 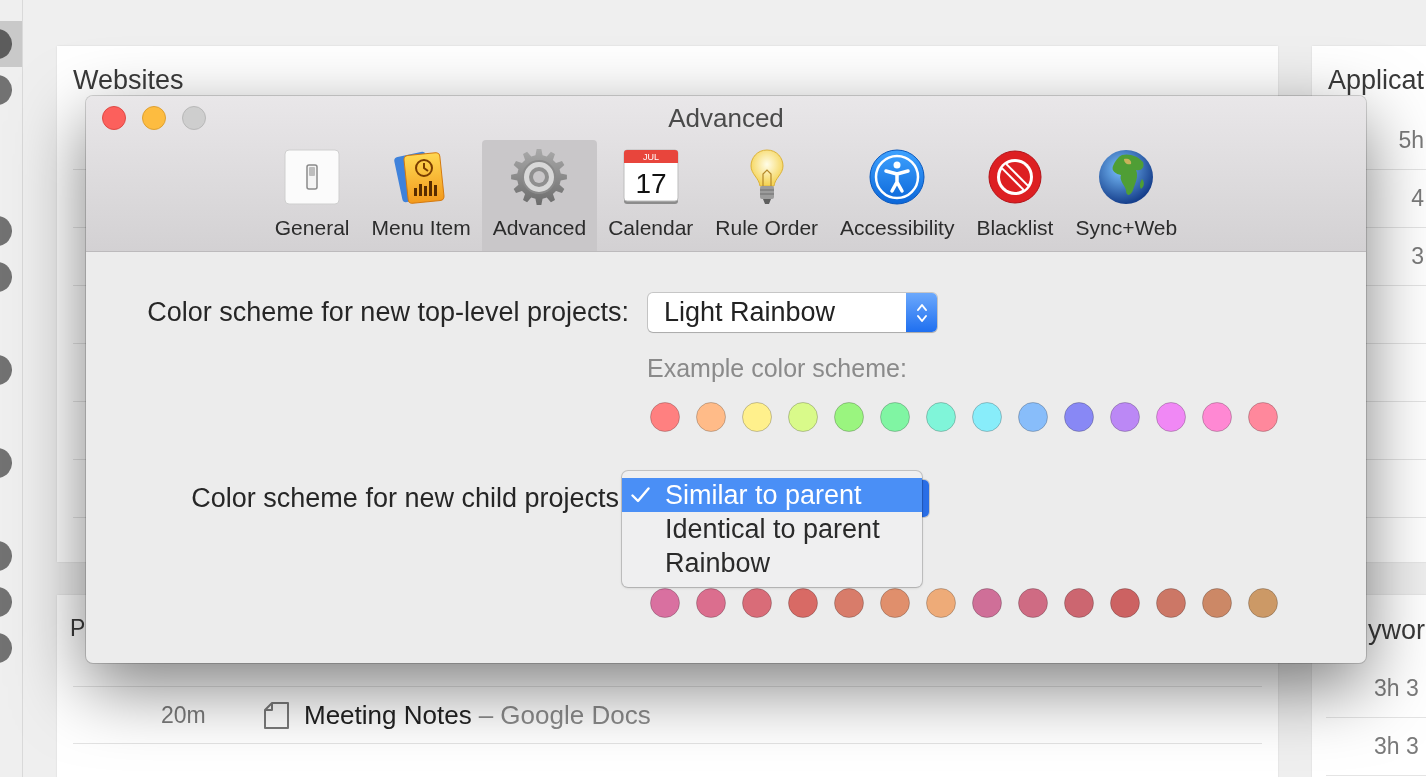 What do you see at coordinates (1417, 256) in the screenshot?
I see `duration-cell: 3` at bounding box center [1417, 256].